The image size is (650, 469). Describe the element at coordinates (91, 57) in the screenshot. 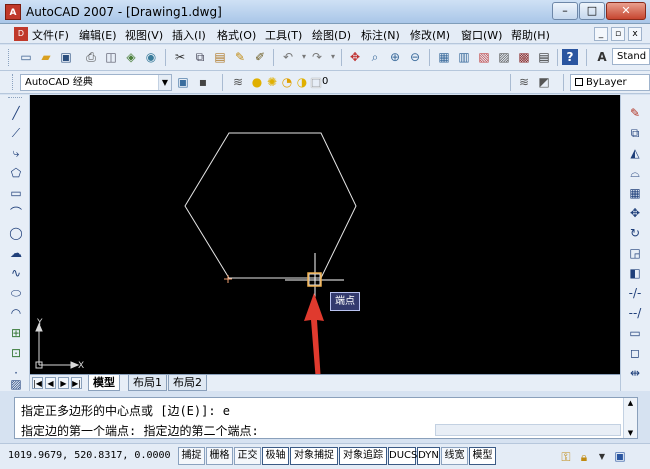

I see `print-icon: ⎙` at that location.